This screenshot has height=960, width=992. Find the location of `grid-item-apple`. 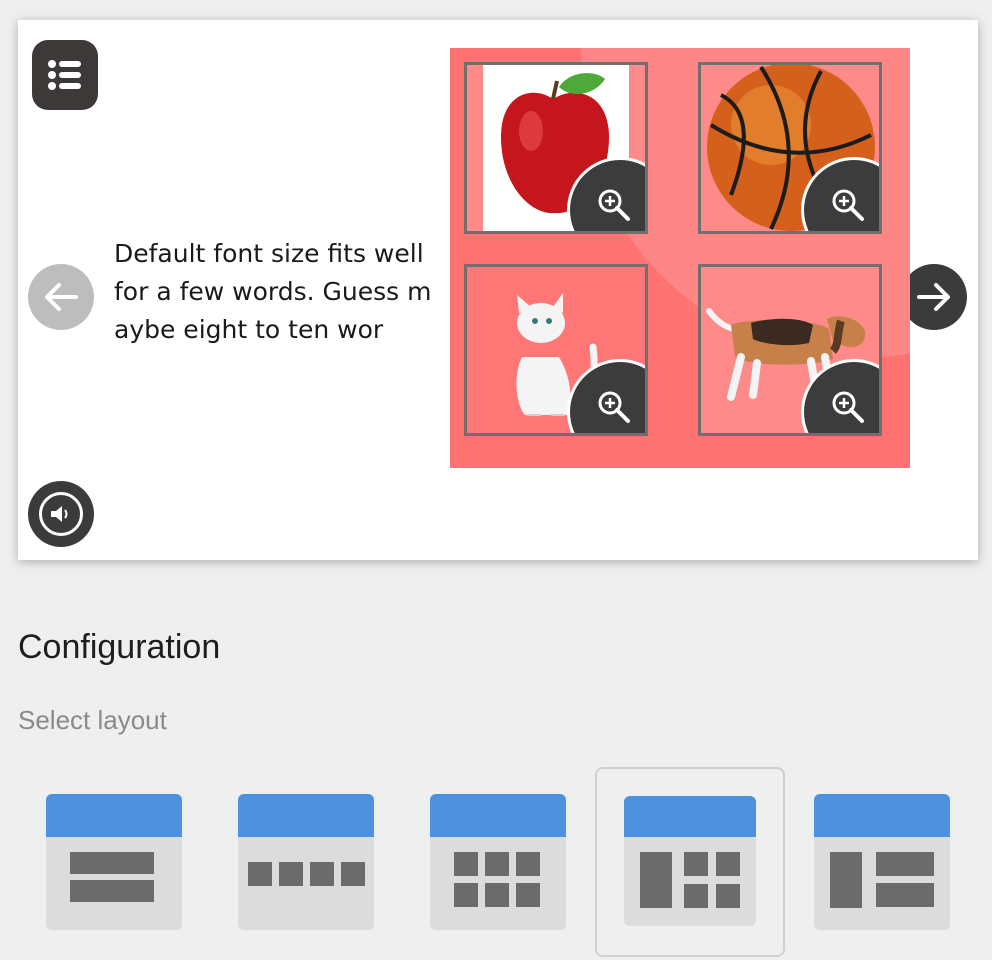

grid-item-apple is located at coordinates (556, 148).